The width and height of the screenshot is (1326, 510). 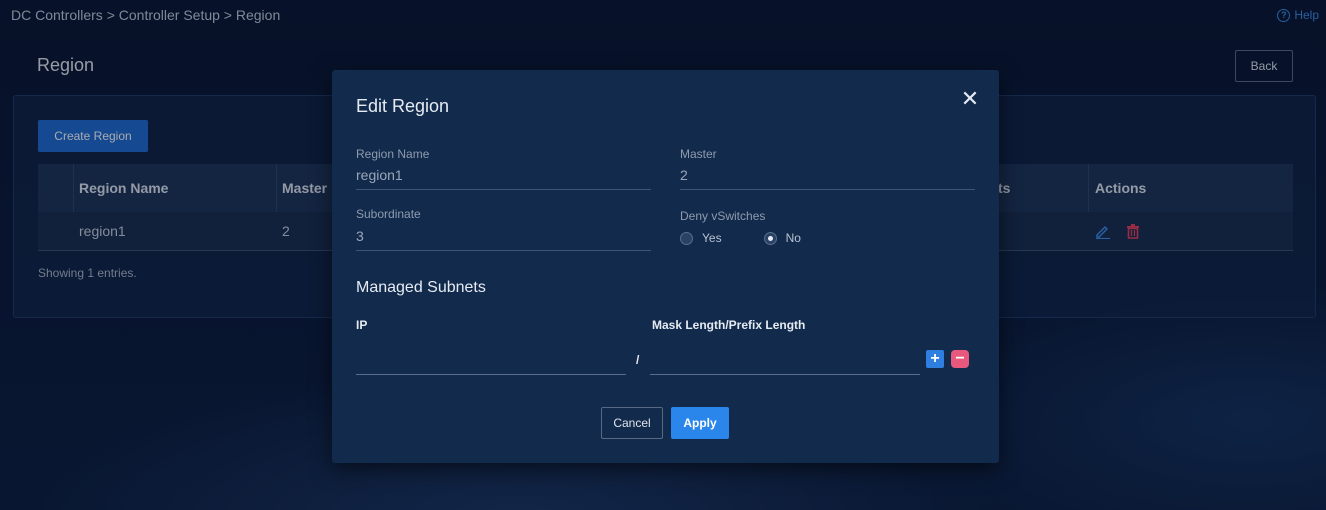 What do you see at coordinates (388, 214) in the screenshot?
I see `subordinate-label: Subordinate` at bounding box center [388, 214].